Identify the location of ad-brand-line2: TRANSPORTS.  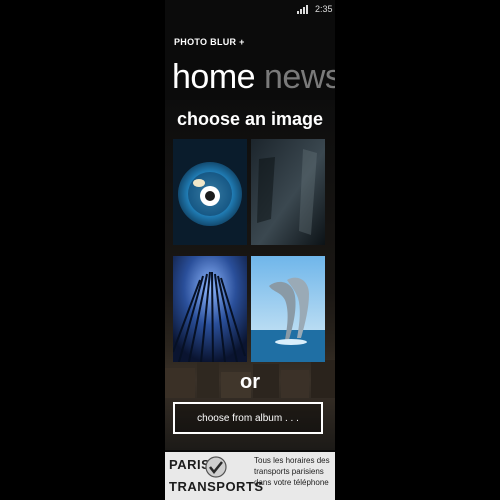
(216, 486).